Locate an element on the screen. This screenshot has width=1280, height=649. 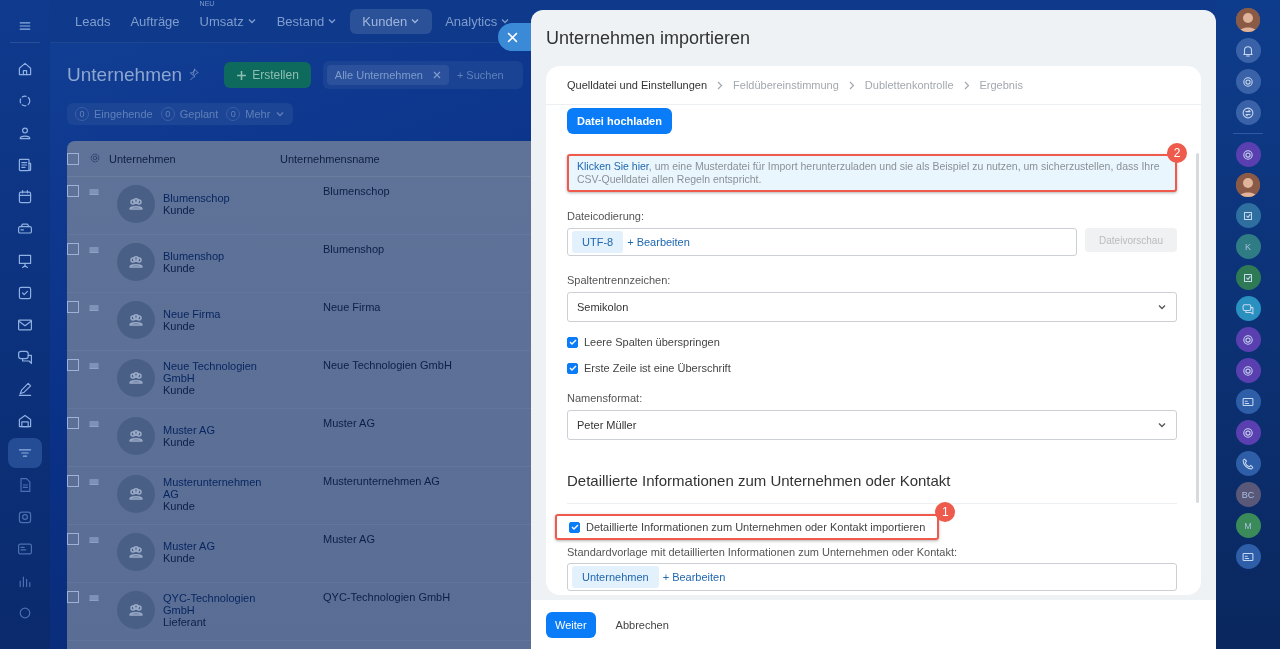
circle-icon is located at coordinates (25, 613).